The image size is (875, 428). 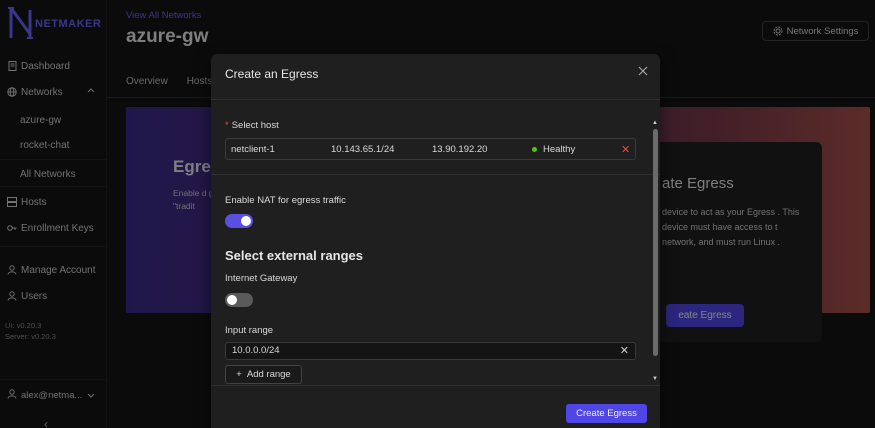 I want to click on select-host-label: * Select host, so click(x=252, y=125).